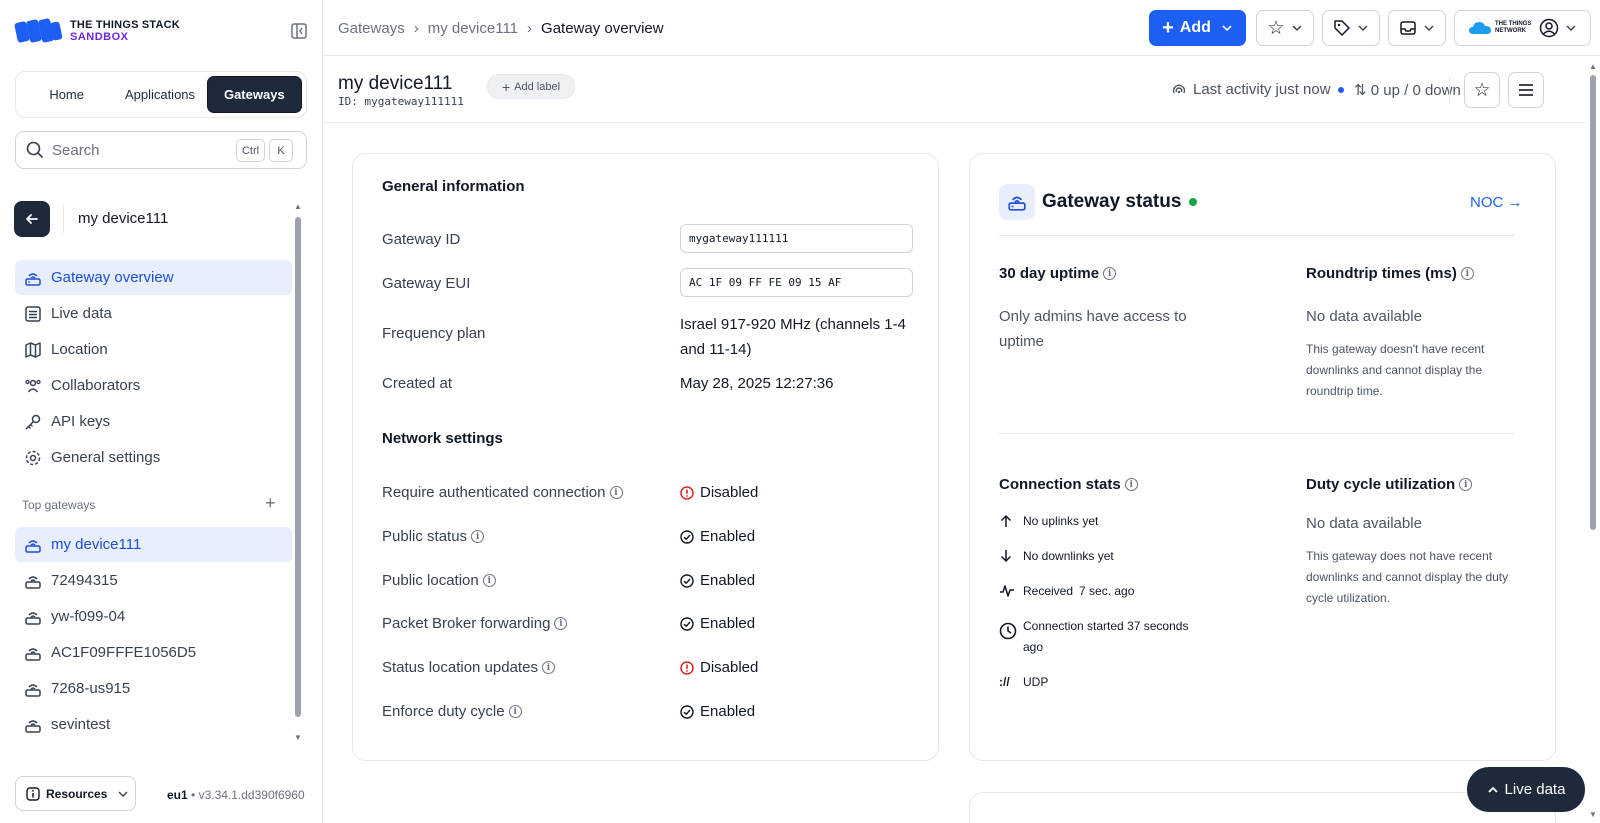 The height and width of the screenshot is (823, 1600). What do you see at coordinates (796, 282) in the screenshot?
I see `gateway-eui-field: AC 1F 09 FF FE 09 15 AF` at bounding box center [796, 282].